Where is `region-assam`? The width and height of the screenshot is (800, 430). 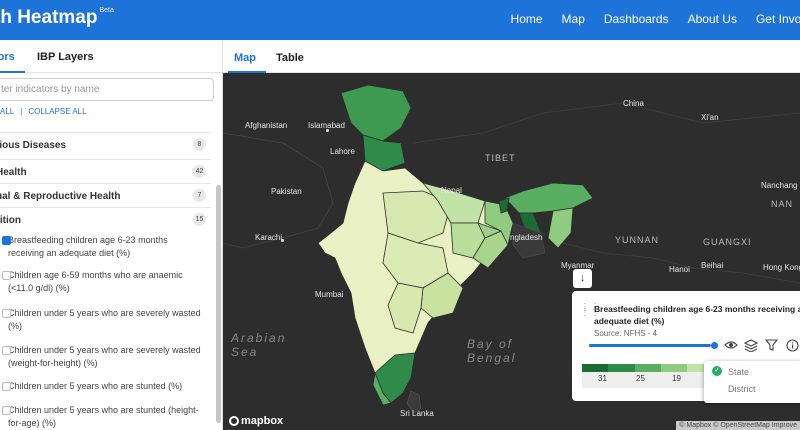
region-assam is located at coordinates (549, 198).